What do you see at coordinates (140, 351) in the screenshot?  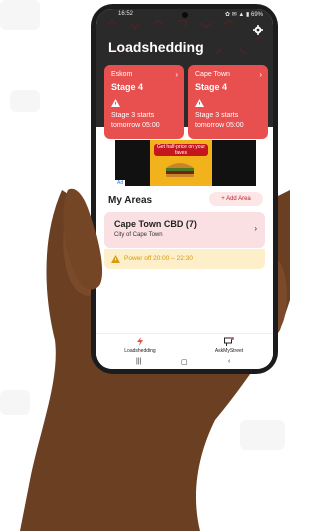 I see `nav-label: Loadshedding` at bounding box center [140, 351].